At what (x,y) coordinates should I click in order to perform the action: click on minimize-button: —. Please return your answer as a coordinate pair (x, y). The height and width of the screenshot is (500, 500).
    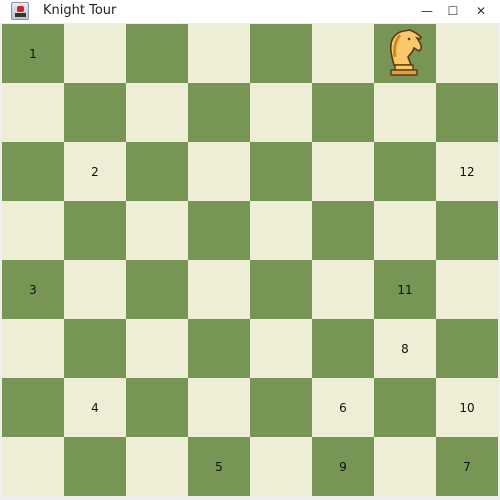
    Looking at the image, I should click on (427, 11).